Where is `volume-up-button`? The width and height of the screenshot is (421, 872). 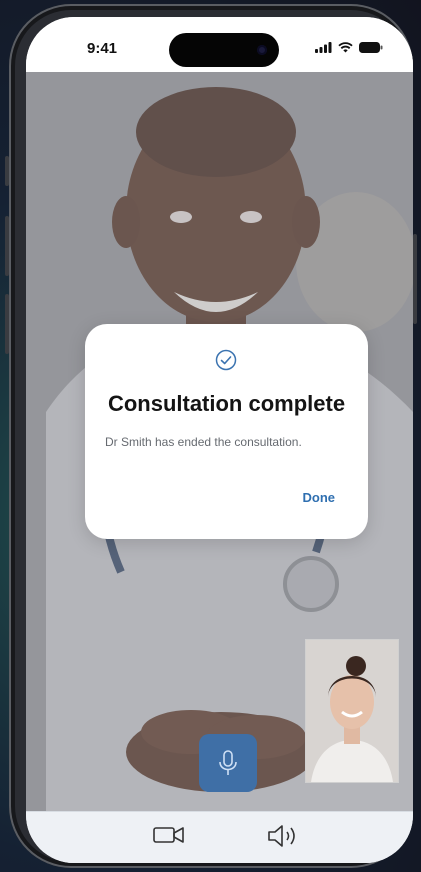
volume-up-button is located at coordinates (7, 246).